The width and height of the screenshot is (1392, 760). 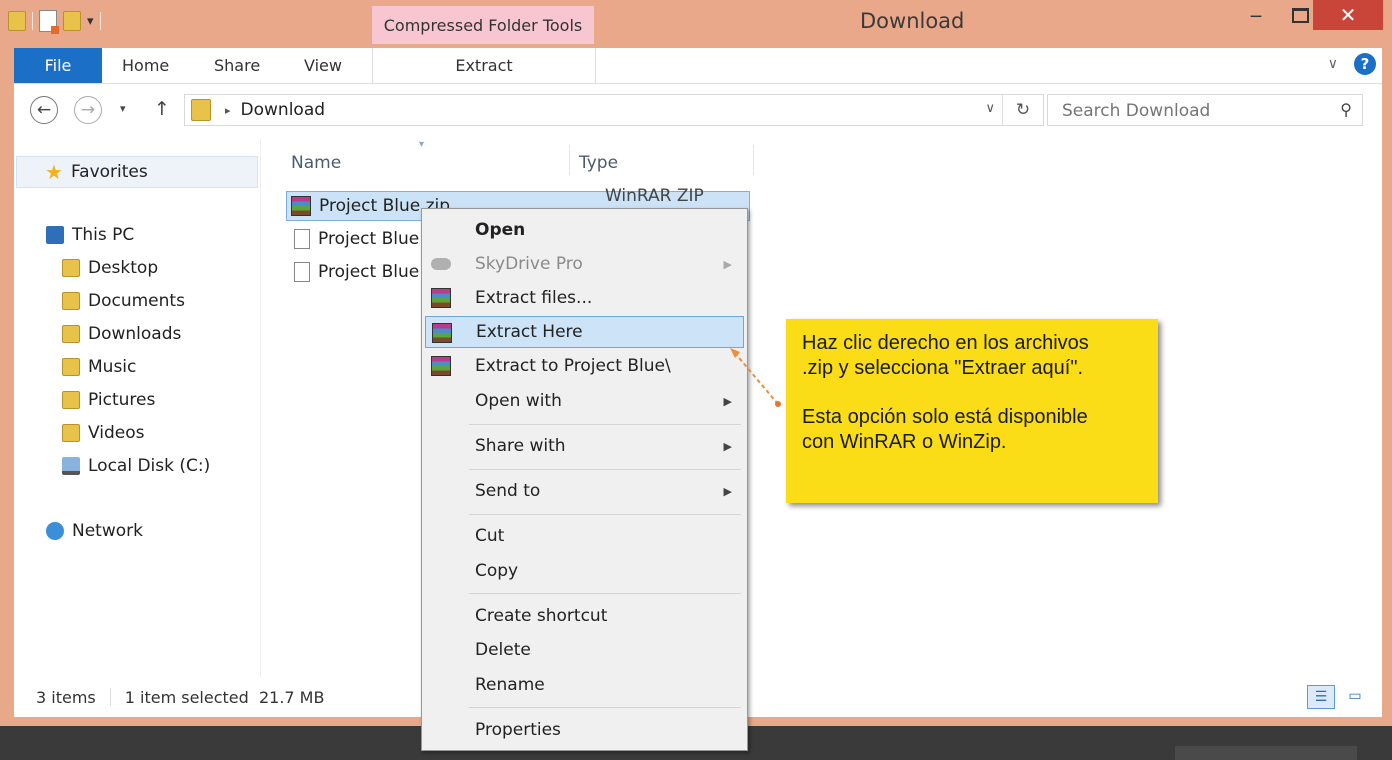 I want to click on back-button: ←, so click(x=44, y=110).